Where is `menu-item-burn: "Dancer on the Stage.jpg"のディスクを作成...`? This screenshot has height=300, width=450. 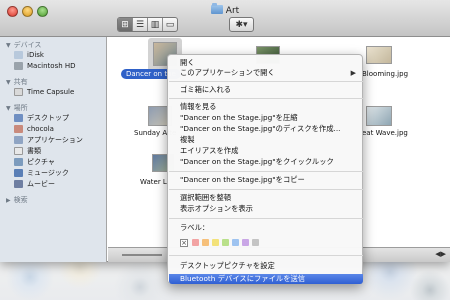
menu-item-burn: "Dancer on the Stage.jpg"のディスクを作成... is located at coordinates (260, 129).